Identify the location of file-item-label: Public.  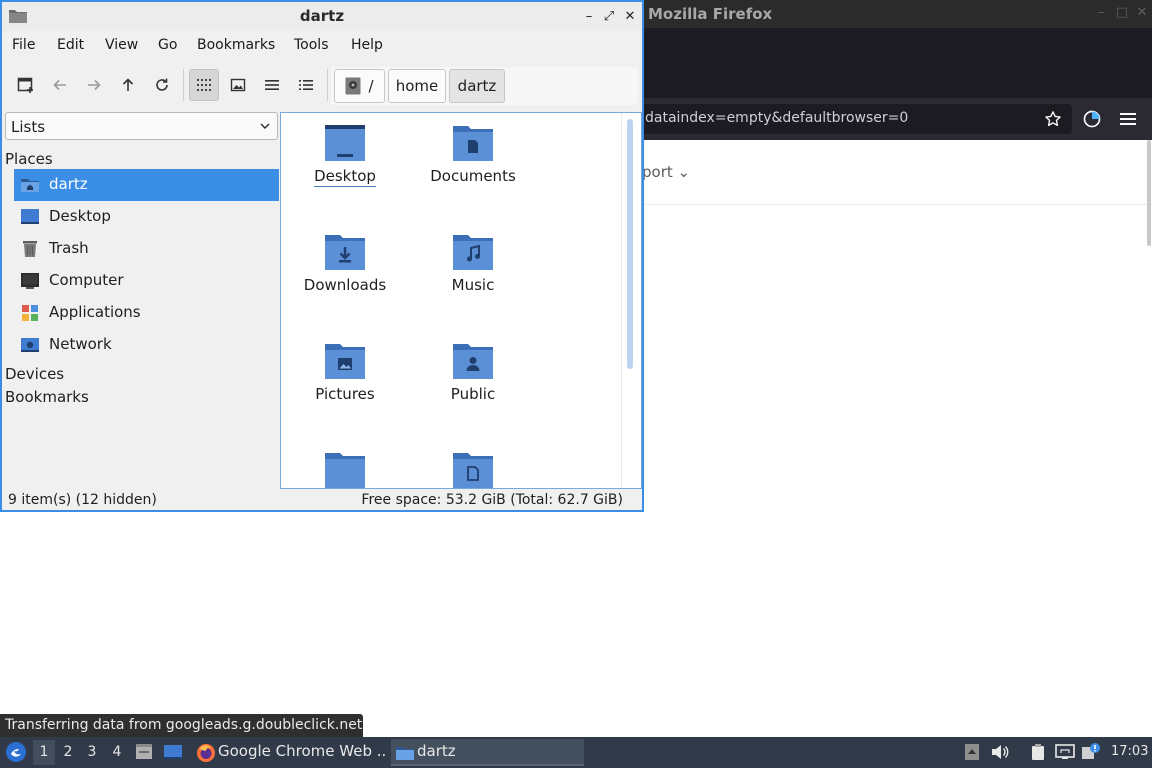
(473, 394).